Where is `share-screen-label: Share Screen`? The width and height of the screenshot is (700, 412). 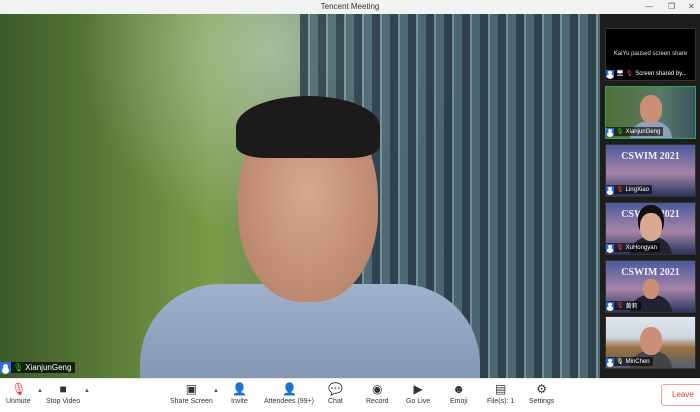
share-screen-label: Share Screen is located at coordinates (191, 401).